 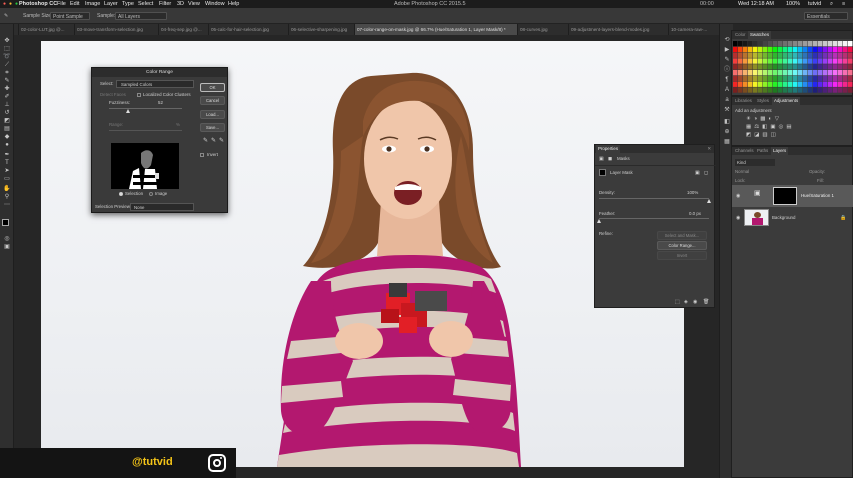 I want to click on path-select-tool-icon: ➤, so click(x=7, y=171).